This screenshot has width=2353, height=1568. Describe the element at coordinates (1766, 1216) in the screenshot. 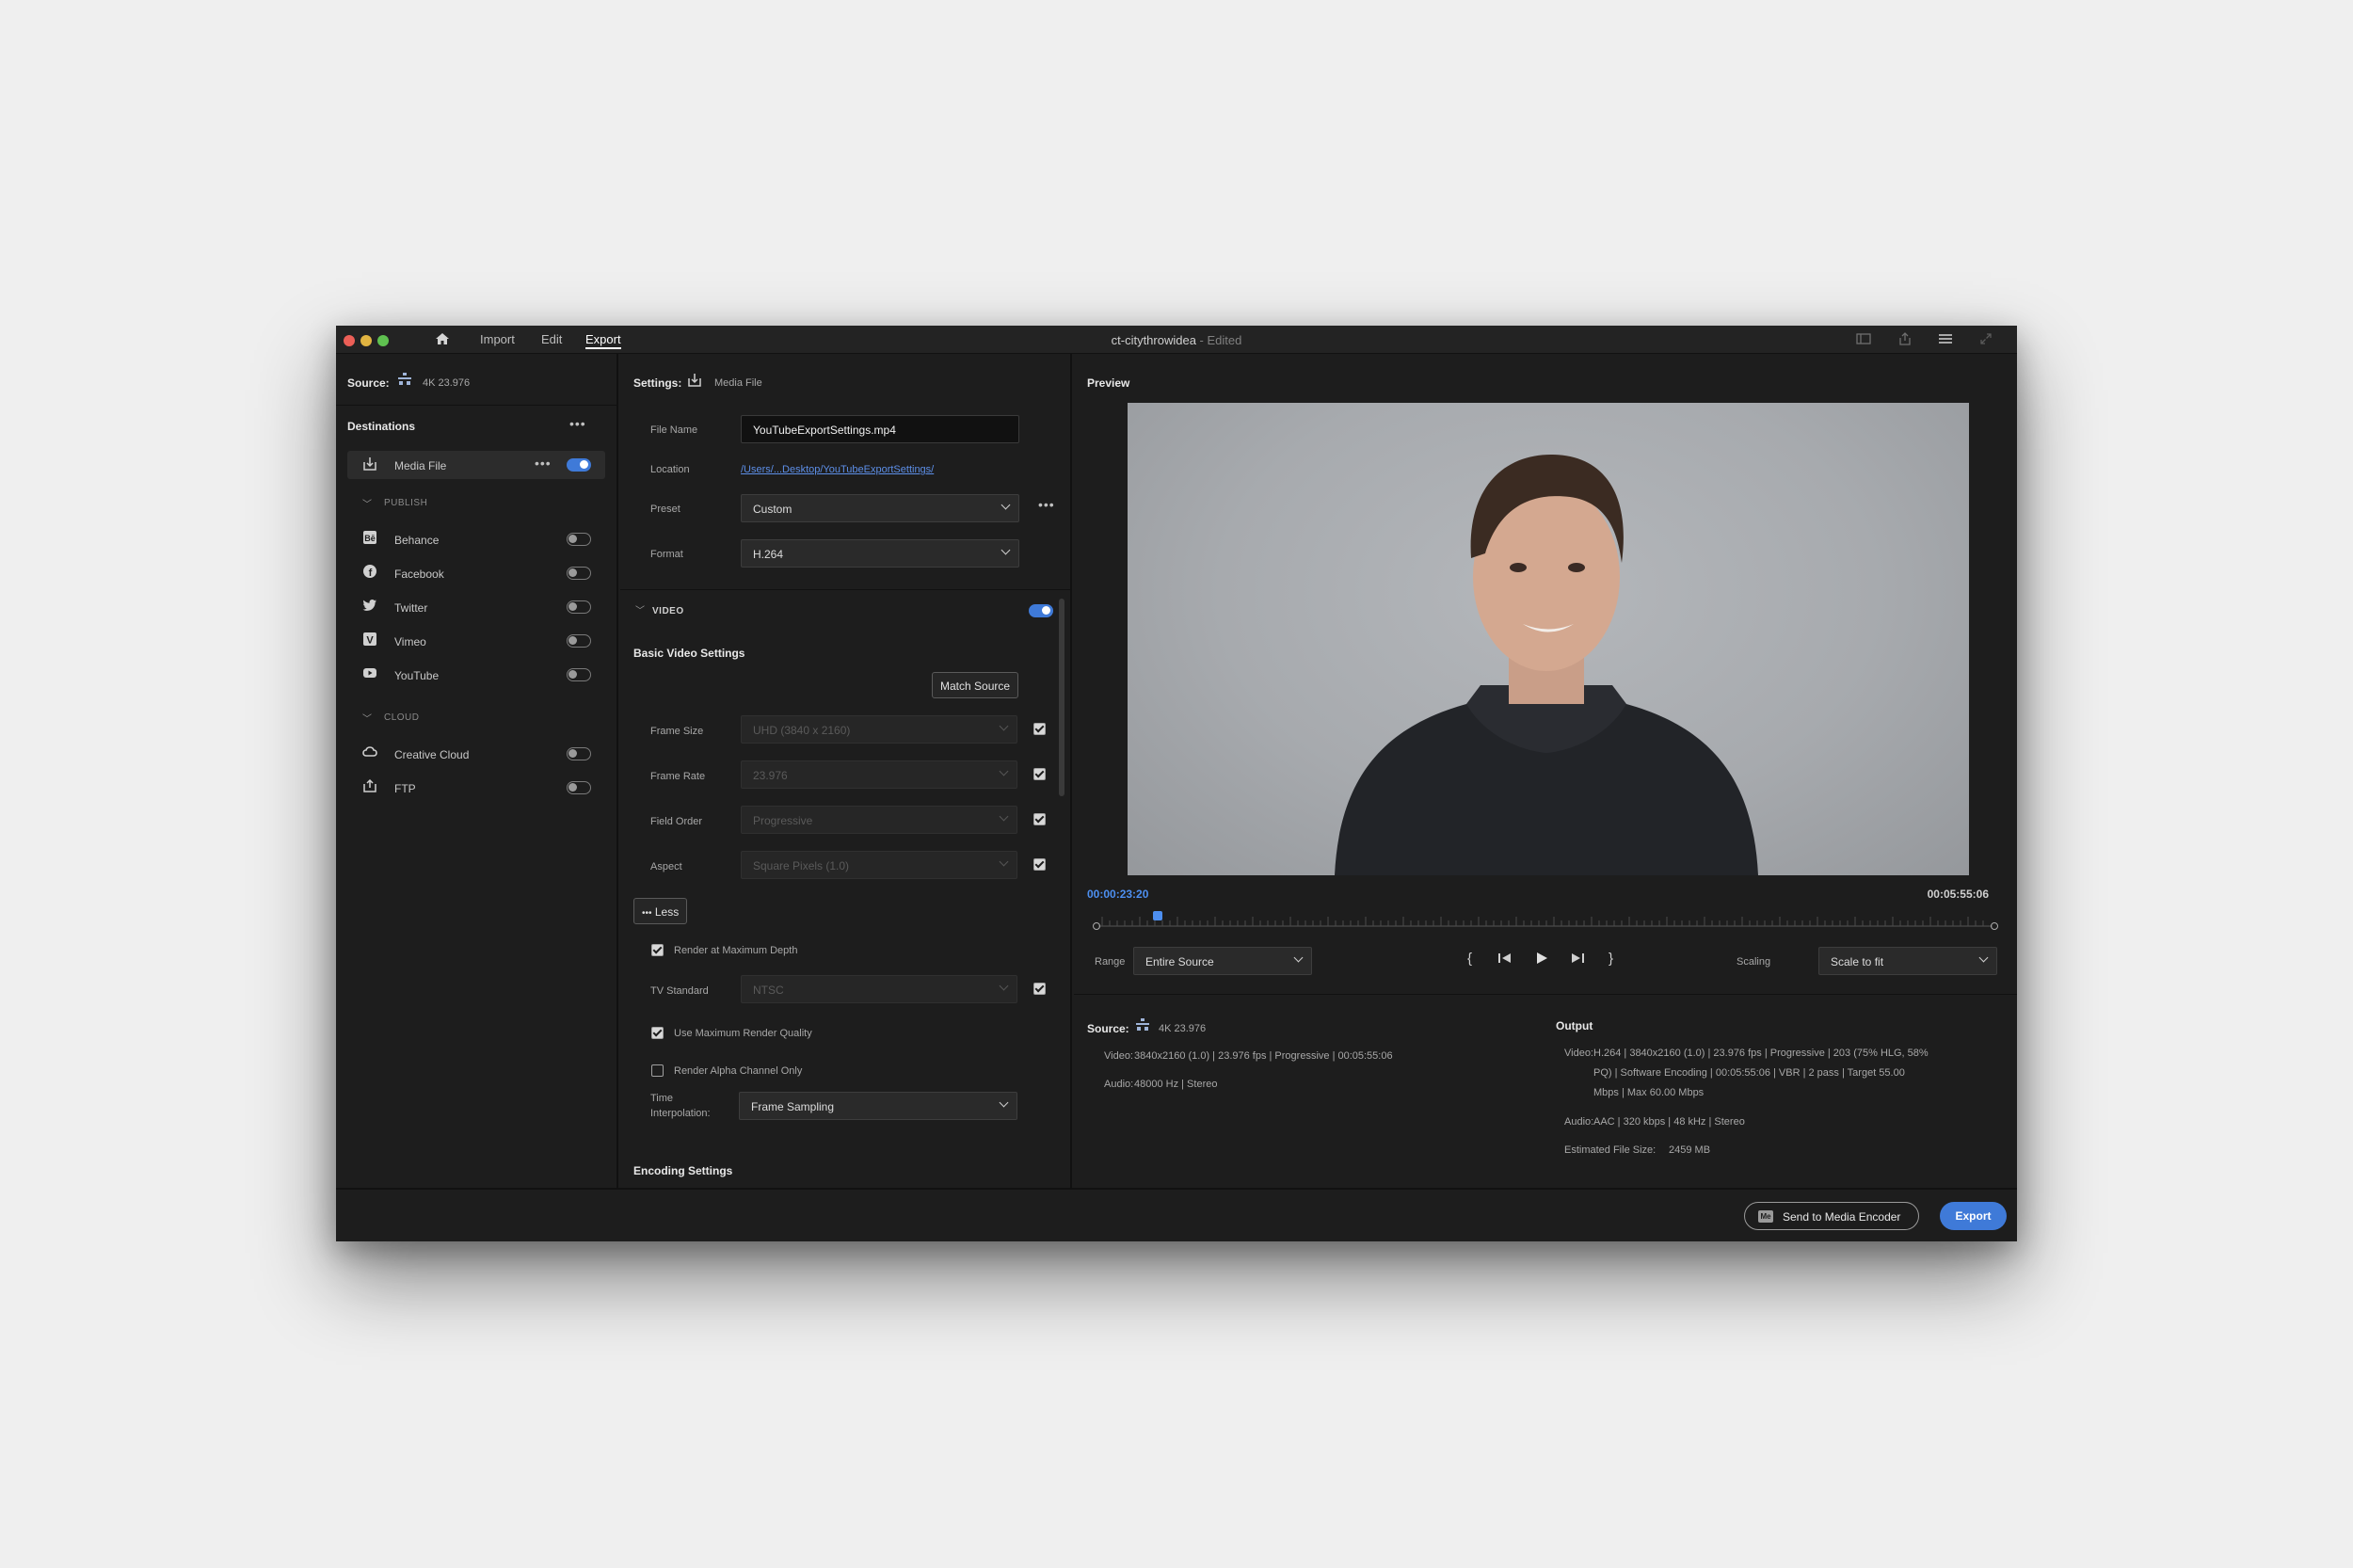

I see `media-encoder-icon: Me` at that location.